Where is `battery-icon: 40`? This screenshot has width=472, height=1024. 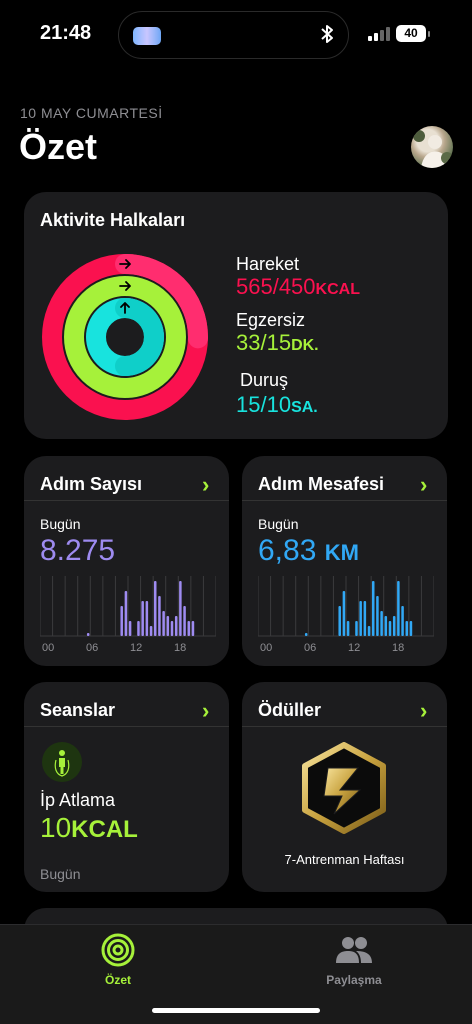 battery-icon: 40 is located at coordinates (411, 33).